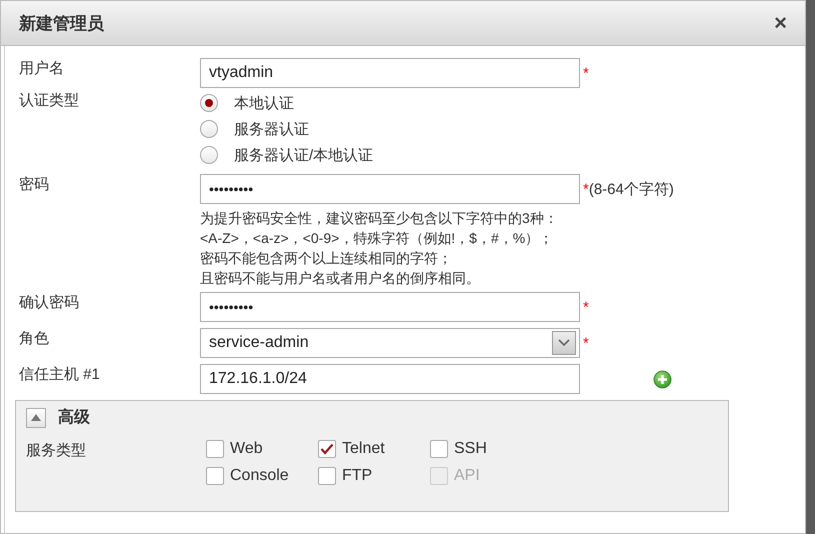  I want to click on close-button: ×, so click(780, 23).